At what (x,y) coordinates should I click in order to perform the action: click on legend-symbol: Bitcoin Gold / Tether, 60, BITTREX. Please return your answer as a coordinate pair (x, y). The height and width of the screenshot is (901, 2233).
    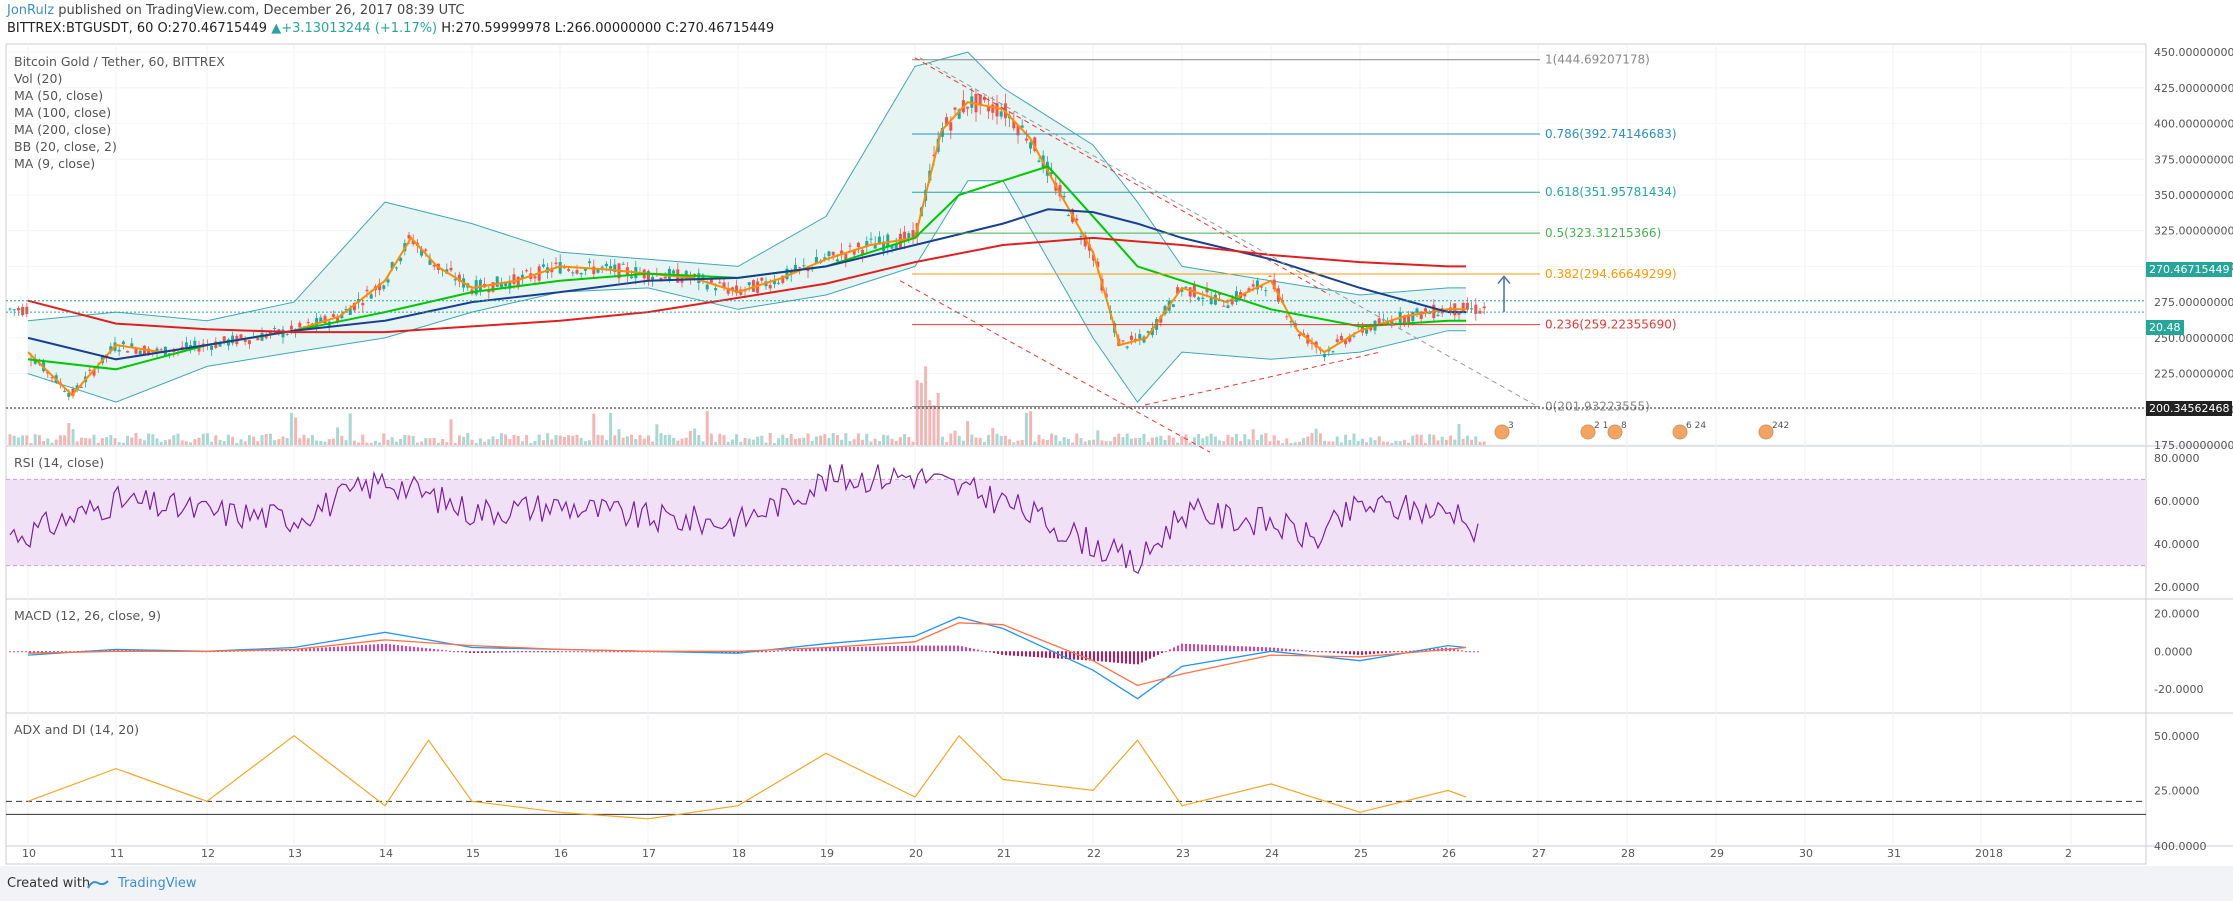
    Looking at the image, I should click on (119, 61).